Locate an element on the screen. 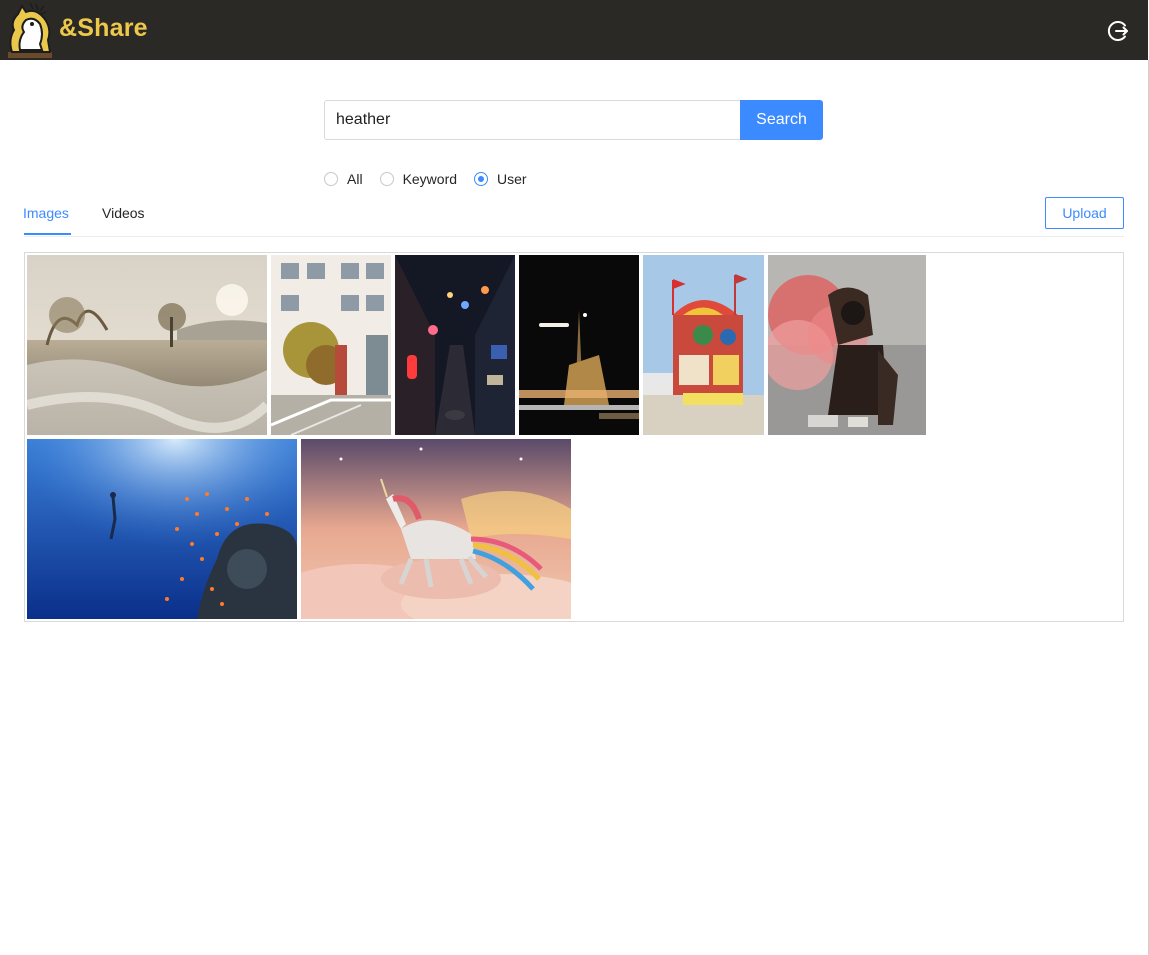 The image size is (1149, 955). search-filter-group: All Keyword User is located at coordinates (425, 179).